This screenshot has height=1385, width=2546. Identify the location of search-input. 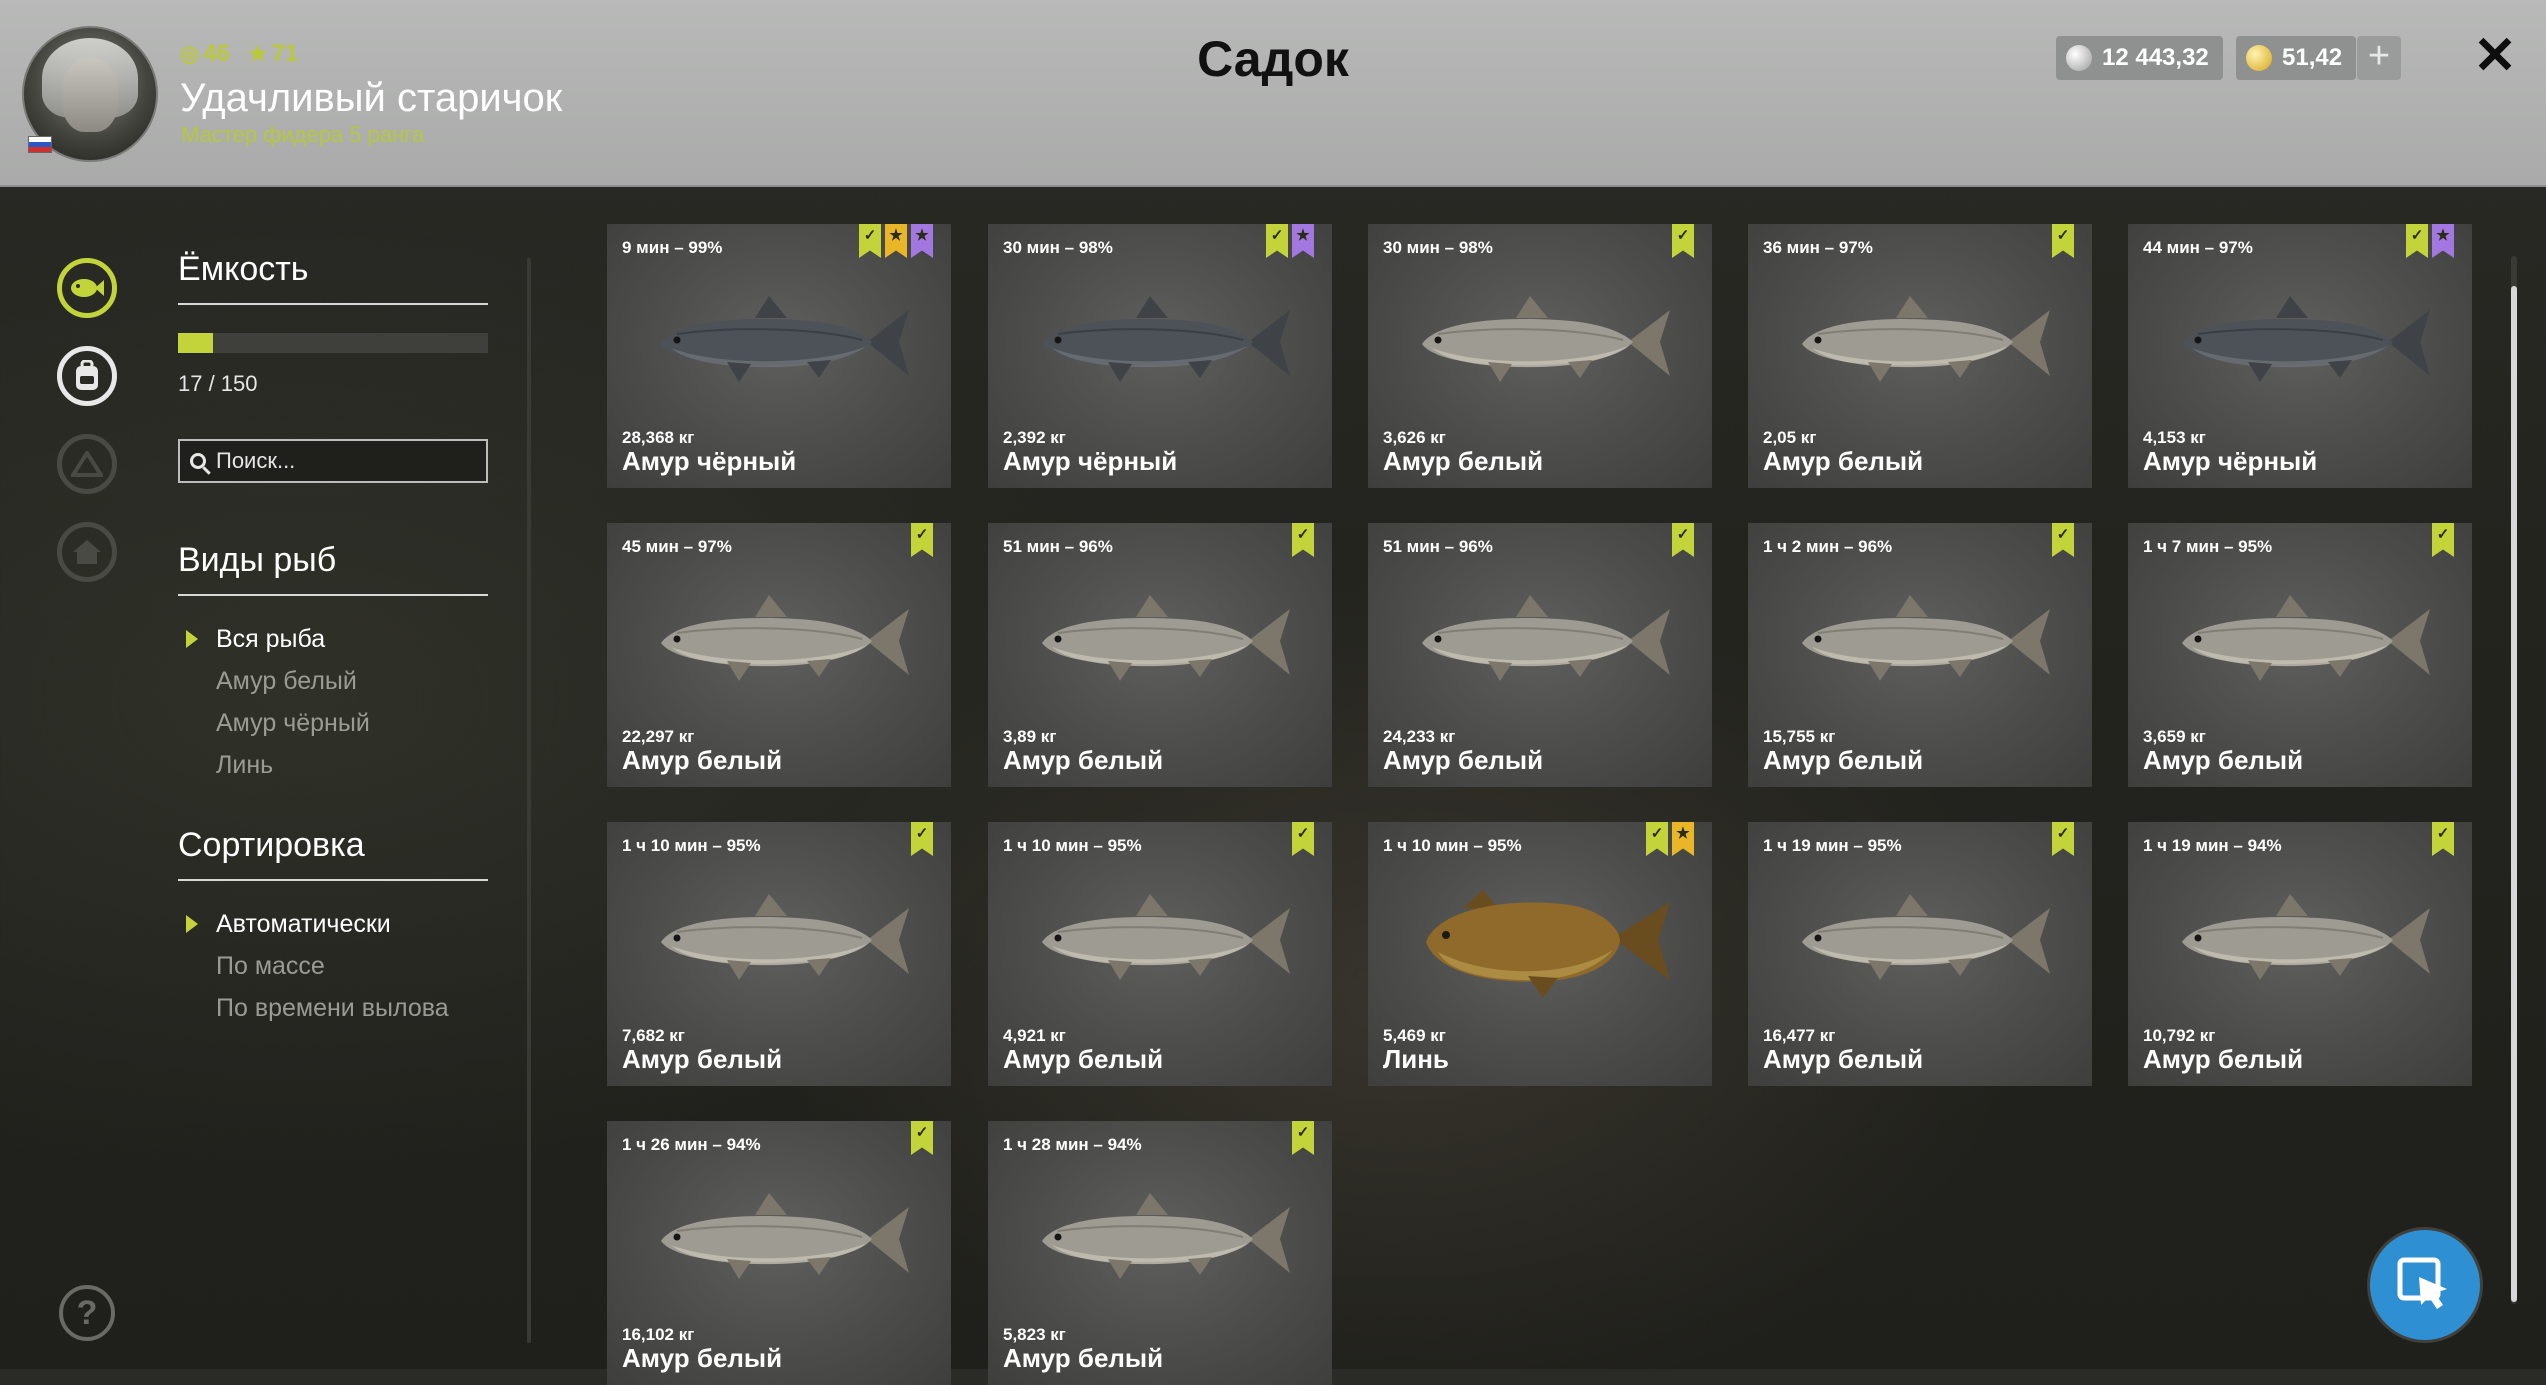
(341, 461).